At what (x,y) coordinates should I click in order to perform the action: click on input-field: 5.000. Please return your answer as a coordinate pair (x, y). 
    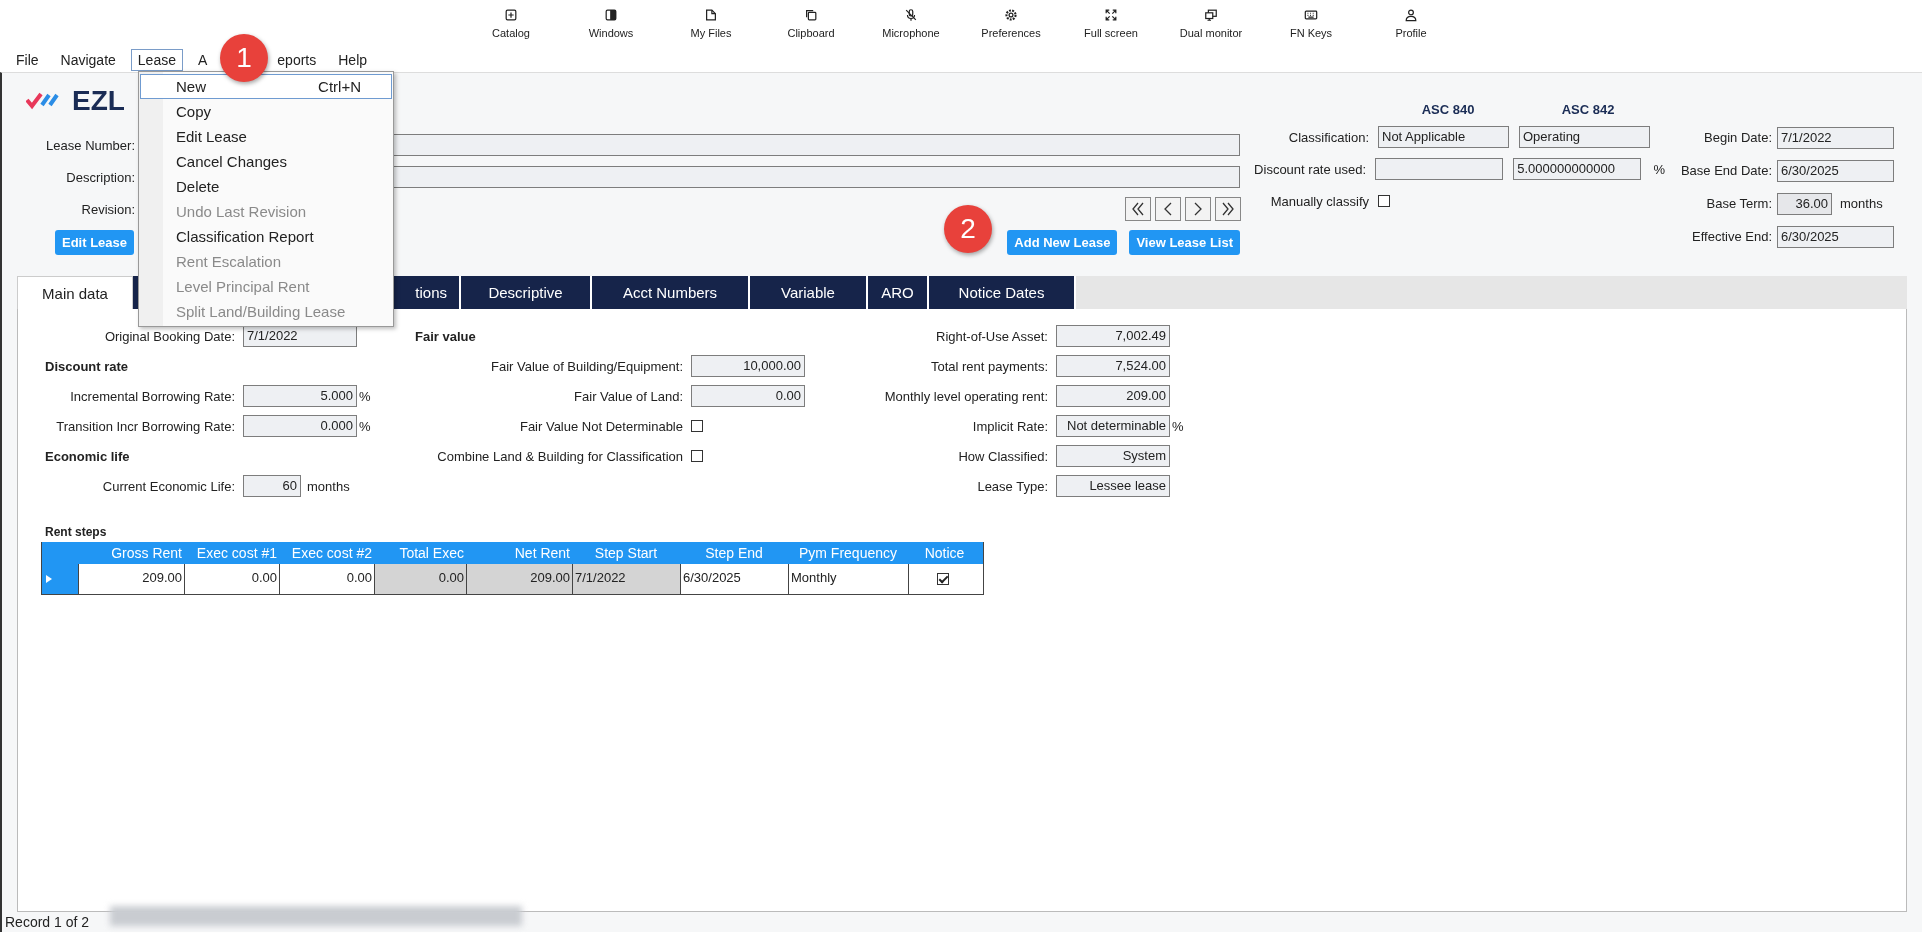
    Looking at the image, I should click on (300, 396).